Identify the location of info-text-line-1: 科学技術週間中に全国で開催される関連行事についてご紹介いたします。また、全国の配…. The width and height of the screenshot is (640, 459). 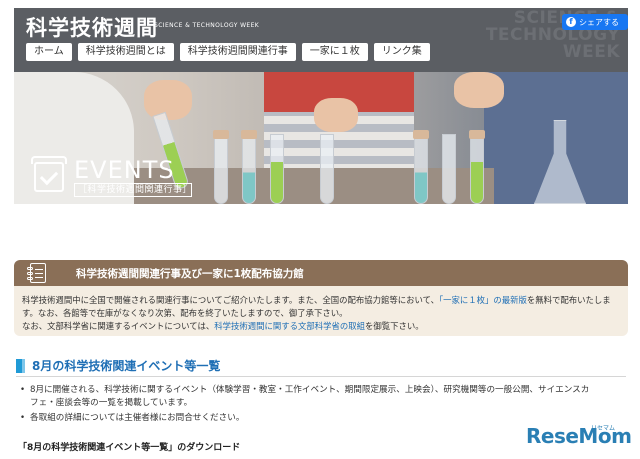
(316, 300).